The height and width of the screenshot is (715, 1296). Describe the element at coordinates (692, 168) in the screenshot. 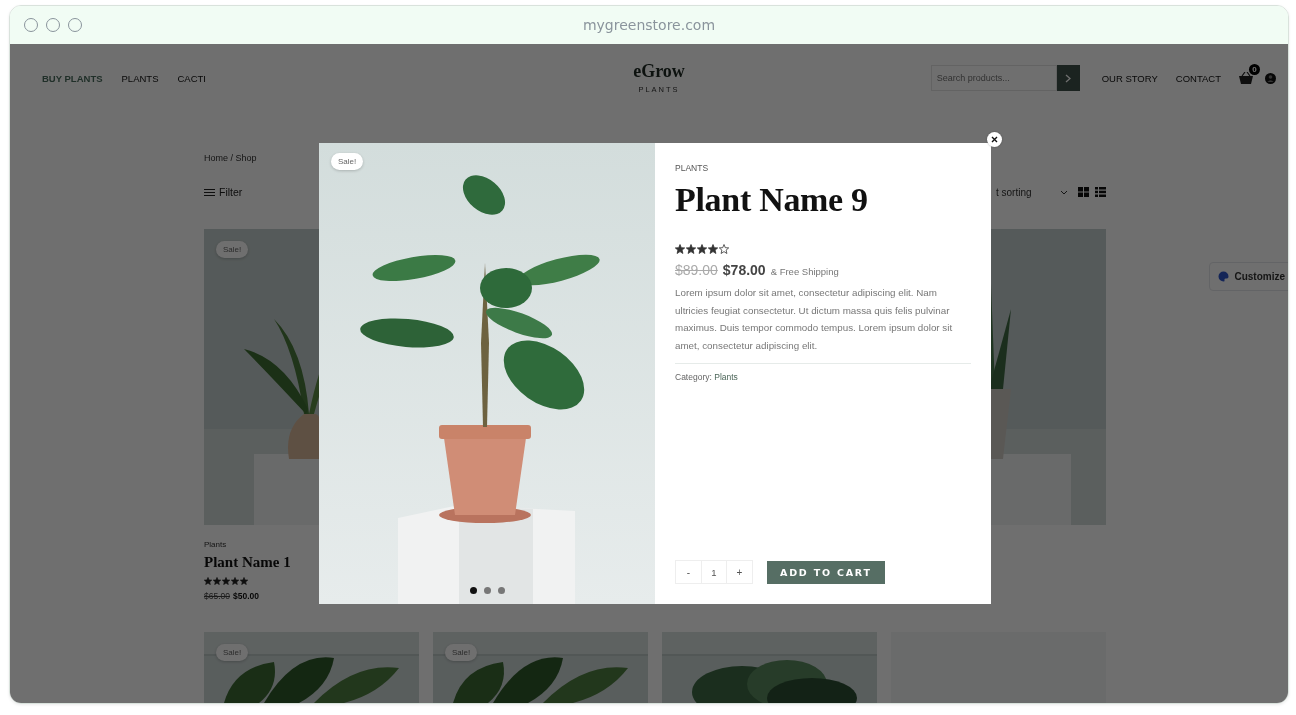

I see `product-category: PLANTS` at that location.